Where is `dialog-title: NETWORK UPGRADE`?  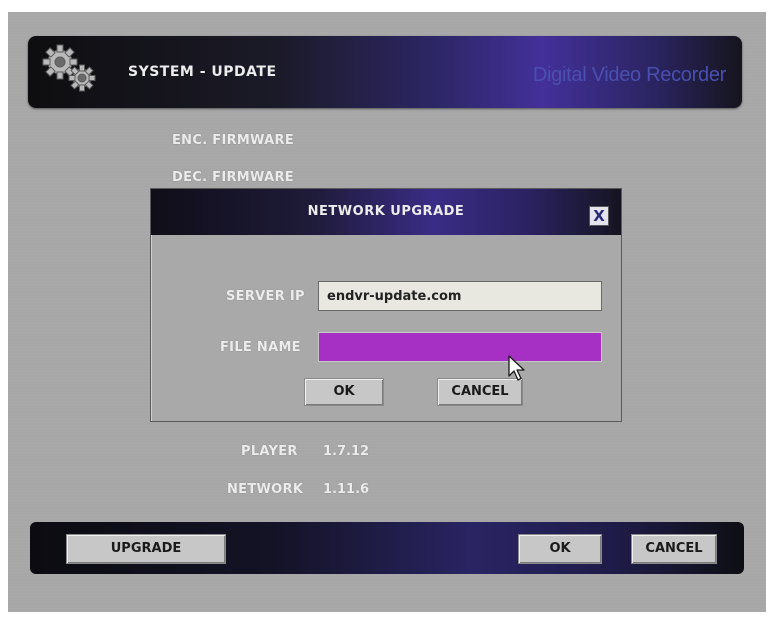 dialog-title: NETWORK UPGRADE is located at coordinates (386, 211).